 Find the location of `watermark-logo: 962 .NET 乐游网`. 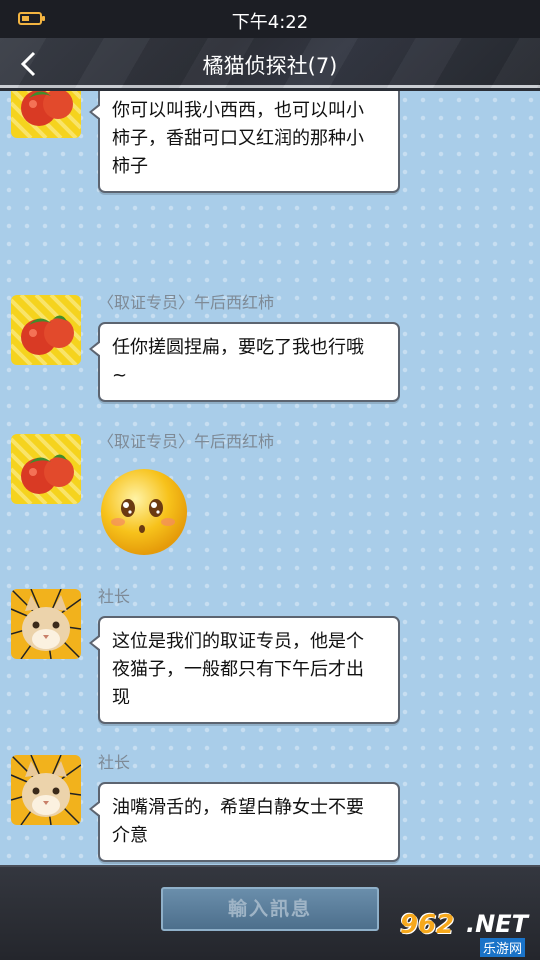

watermark-logo: 962 .NET 乐游网 is located at coordinates (467, 933).